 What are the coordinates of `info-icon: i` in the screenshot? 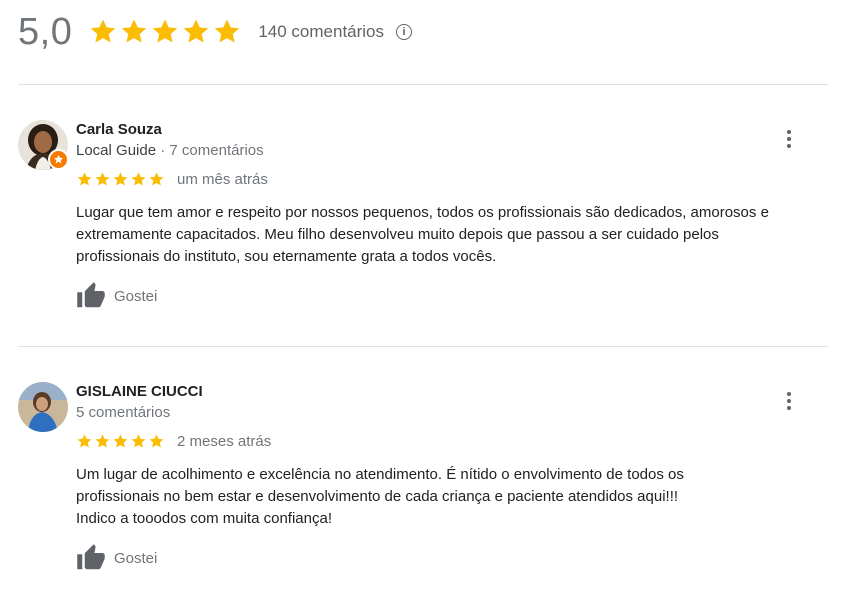 It's located at (404, 32).